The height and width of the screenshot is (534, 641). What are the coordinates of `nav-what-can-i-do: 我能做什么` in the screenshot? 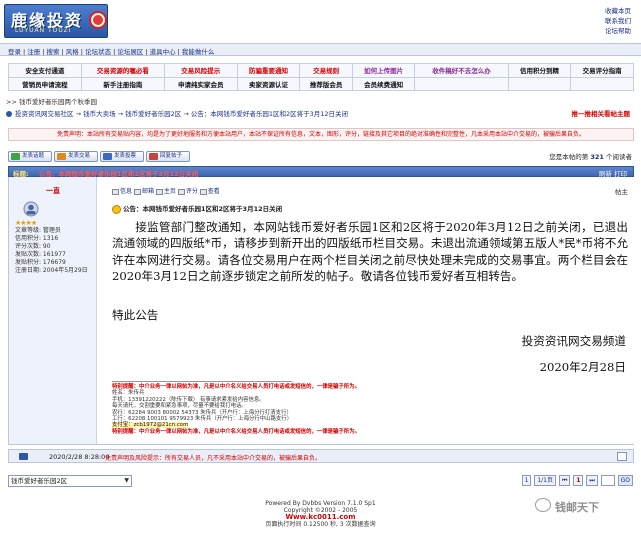 It's located at (198, 52).